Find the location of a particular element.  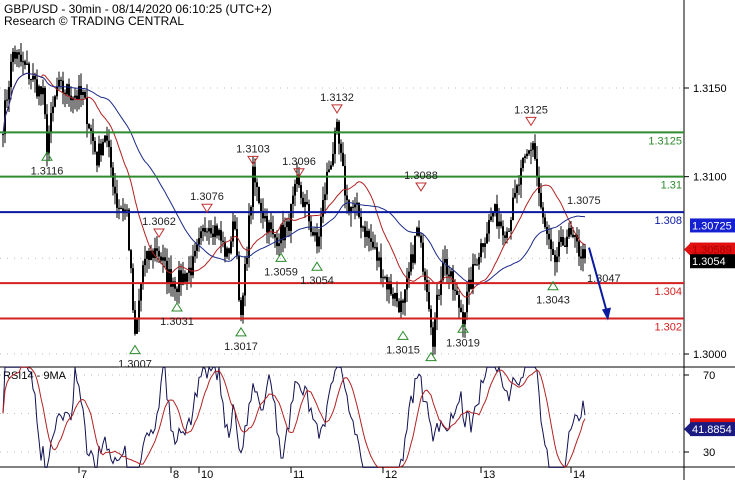

swing-high-label: 1.3076 is located at coordinates (207, 197).